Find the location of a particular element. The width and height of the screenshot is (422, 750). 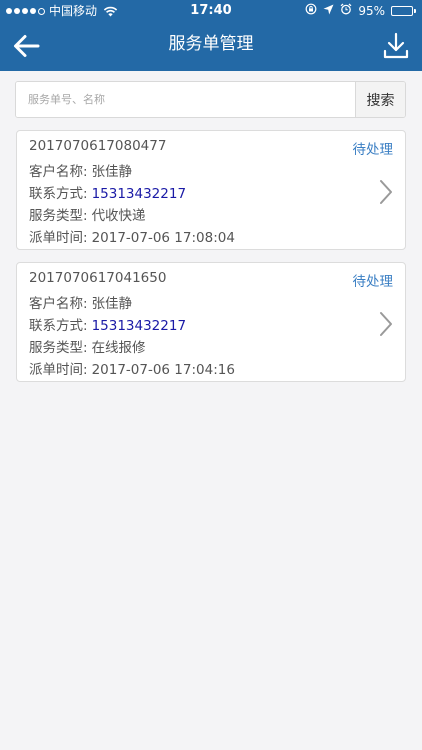

dispatch-time: 2017-07-06 17:08:04 is located at coordinates (163, 238).